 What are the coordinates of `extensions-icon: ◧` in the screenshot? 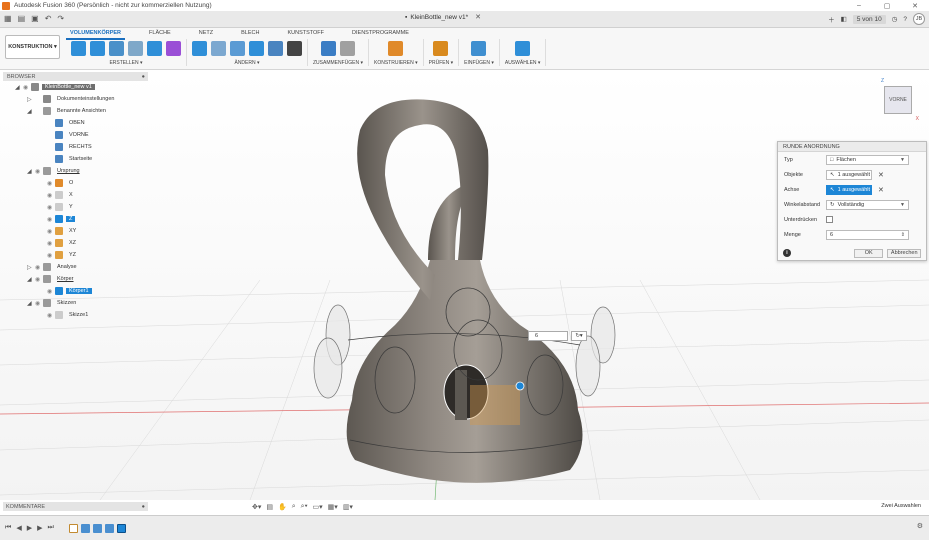 It's located at (844, 19).